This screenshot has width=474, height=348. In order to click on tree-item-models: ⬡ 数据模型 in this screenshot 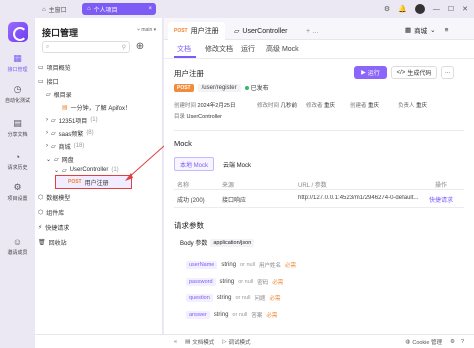, I will do `click(54, 197)`.